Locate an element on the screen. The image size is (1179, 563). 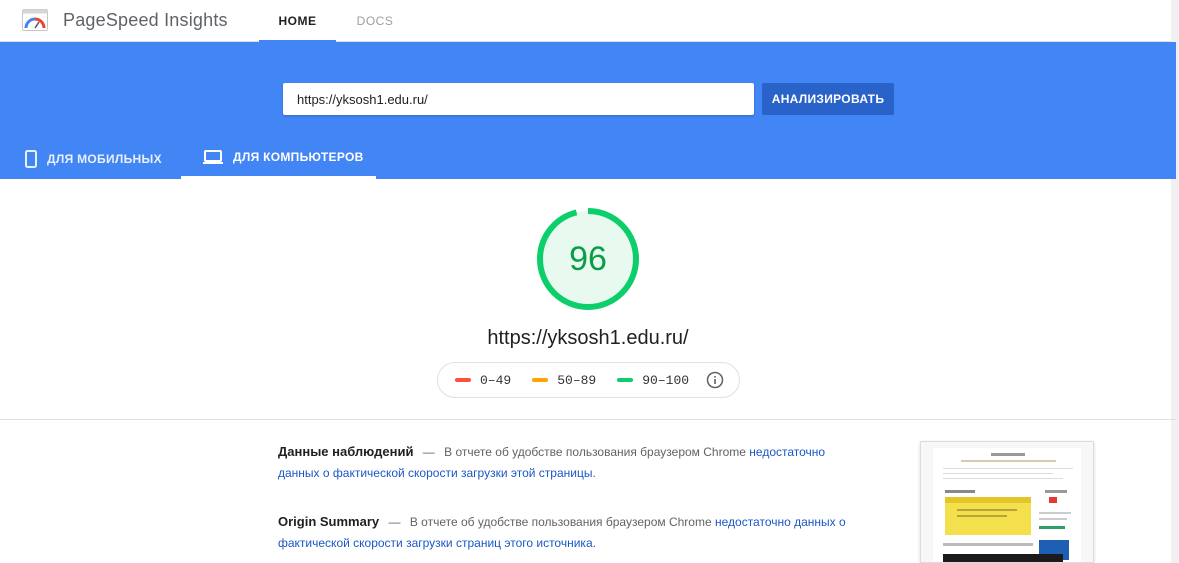
tab-mobile: ДЛЯ МОБИЛЬНЫХ is located at coordinates (93, 158).